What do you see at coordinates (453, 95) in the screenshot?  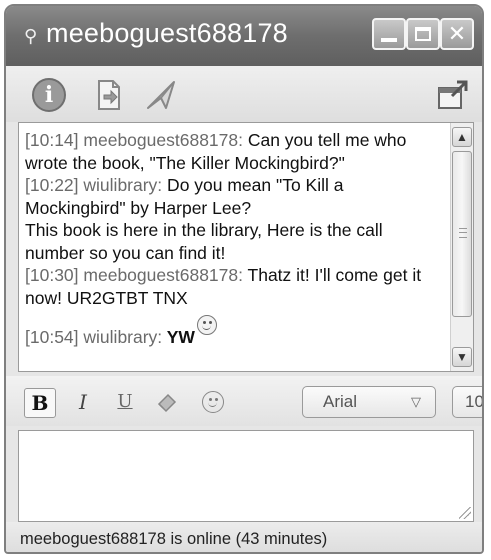 I see `popout-icon` at bounding box center [453, 95].